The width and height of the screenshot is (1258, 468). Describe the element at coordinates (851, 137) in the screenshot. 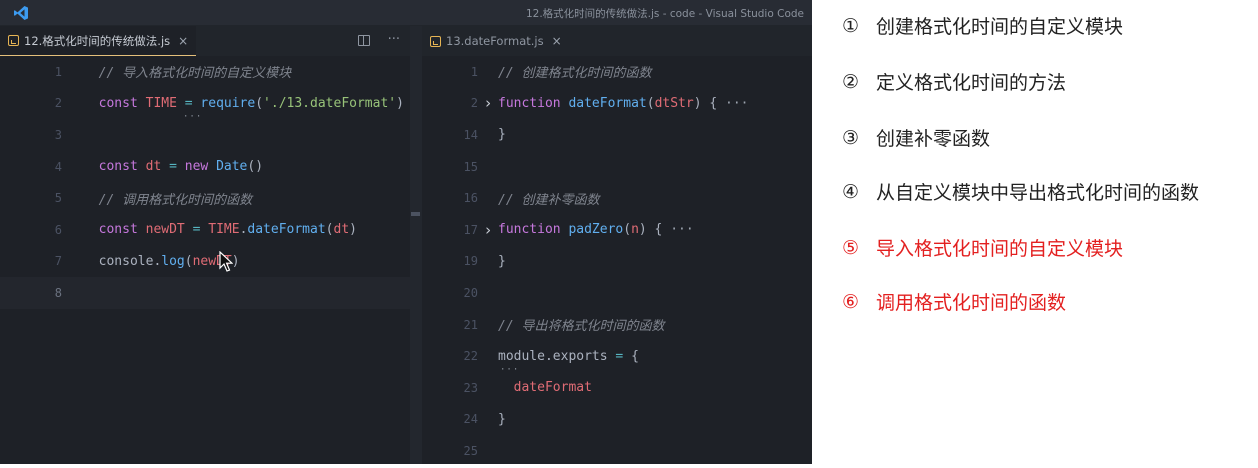

I see `step-number: ③` at that location.